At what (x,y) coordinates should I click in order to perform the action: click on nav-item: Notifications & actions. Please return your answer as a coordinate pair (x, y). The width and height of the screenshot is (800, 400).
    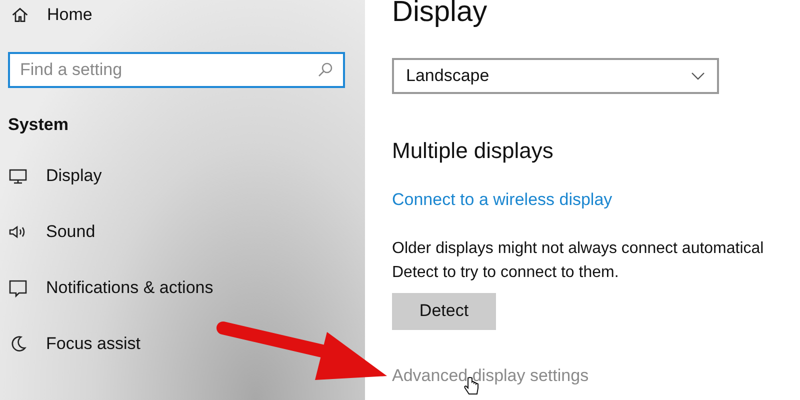
    Looking at the image, I should click on (111, 288).